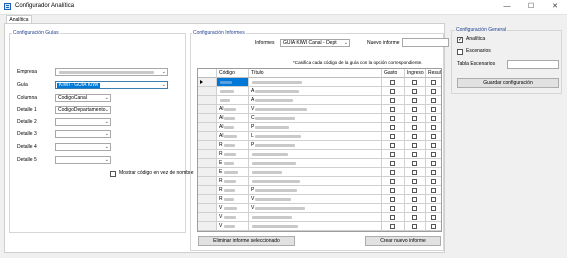 The image size is (567, 258). What do you see at coordinates (315, 43) in the screenshot?
I see `informes-combo: GUIA KIWI Canal - Dept ⌄` at bounding box center [315, 43].